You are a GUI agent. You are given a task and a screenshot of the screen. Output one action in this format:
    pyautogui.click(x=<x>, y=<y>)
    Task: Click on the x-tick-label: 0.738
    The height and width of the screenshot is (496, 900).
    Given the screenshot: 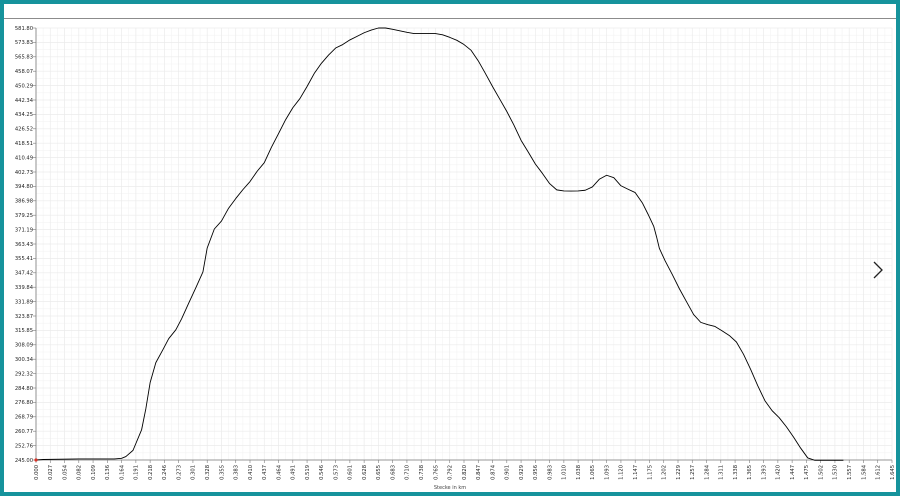 What is the action you would take?
    pyautogui.click(x=422, y=472)
    